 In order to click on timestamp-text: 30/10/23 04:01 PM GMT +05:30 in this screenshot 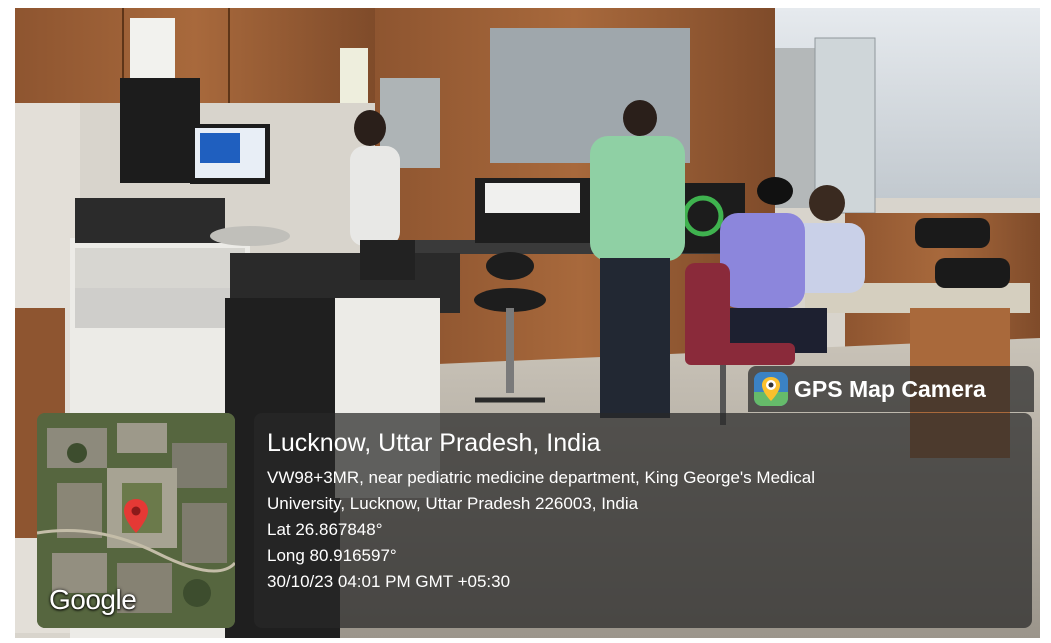, I will do `click(389, 581)`.